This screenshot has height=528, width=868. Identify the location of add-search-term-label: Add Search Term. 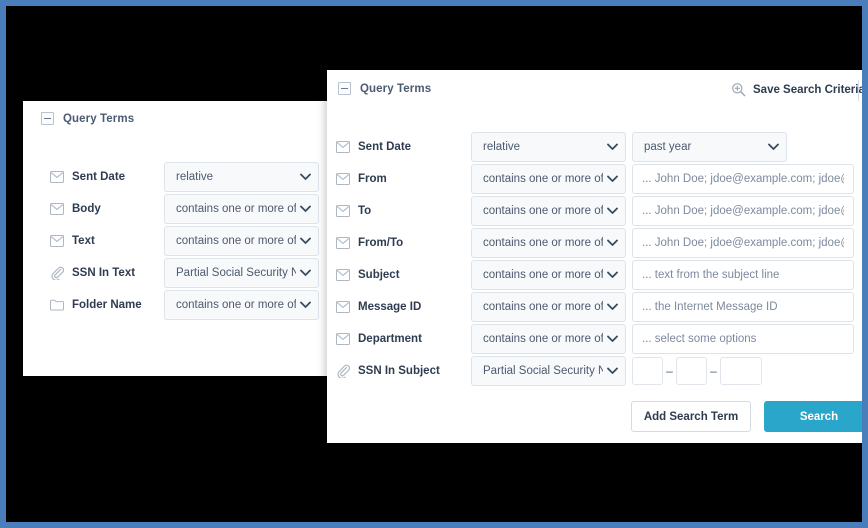
(691, 416).